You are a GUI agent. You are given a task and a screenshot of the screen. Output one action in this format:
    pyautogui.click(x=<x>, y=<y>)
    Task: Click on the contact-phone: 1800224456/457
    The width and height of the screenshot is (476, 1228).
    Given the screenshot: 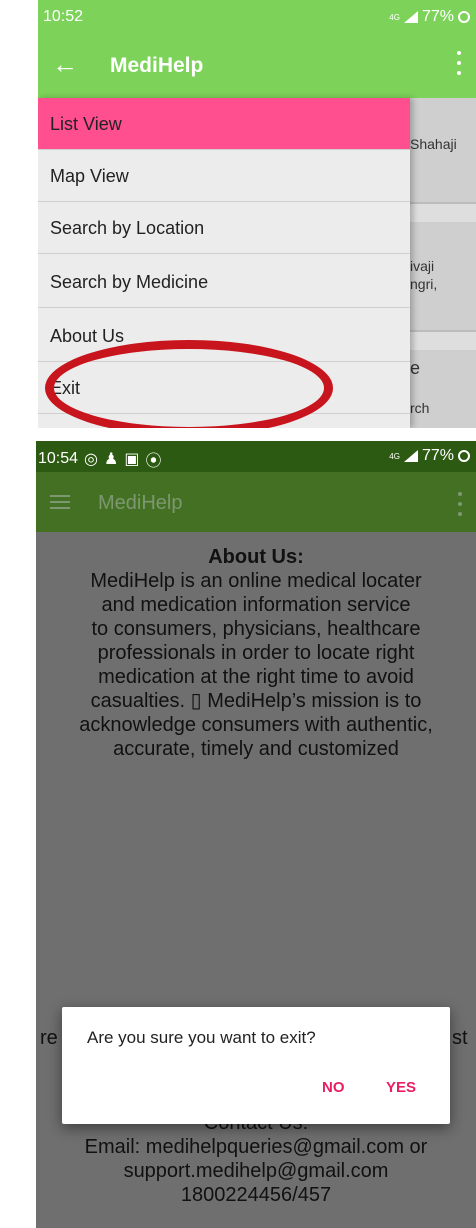 What is the action you would take?
    pyautogui.click(x=256, y=1195)
    